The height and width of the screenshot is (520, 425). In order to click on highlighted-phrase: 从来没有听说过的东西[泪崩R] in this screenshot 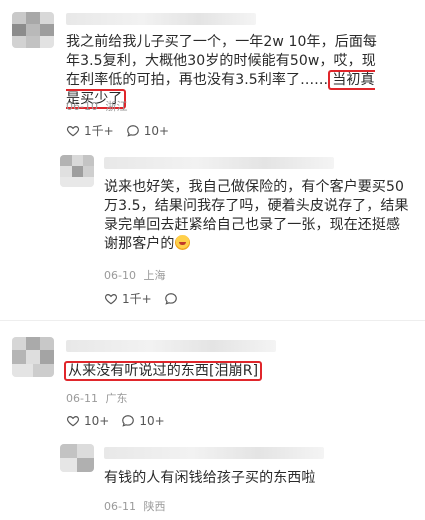, I will do `click(163, 371)`.